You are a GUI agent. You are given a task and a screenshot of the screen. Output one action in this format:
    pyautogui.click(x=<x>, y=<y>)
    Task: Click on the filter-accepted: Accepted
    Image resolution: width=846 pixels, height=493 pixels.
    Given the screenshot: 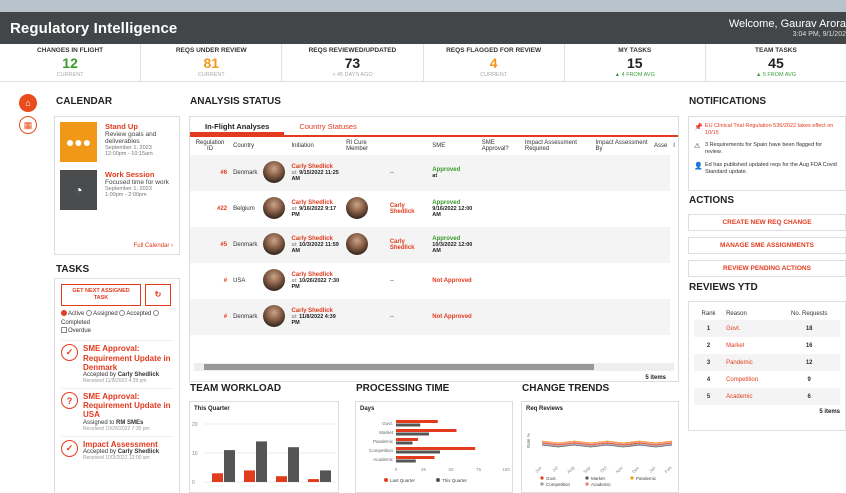 What is the action you would take?
    pyautogui.click(x=135, y=313)
    